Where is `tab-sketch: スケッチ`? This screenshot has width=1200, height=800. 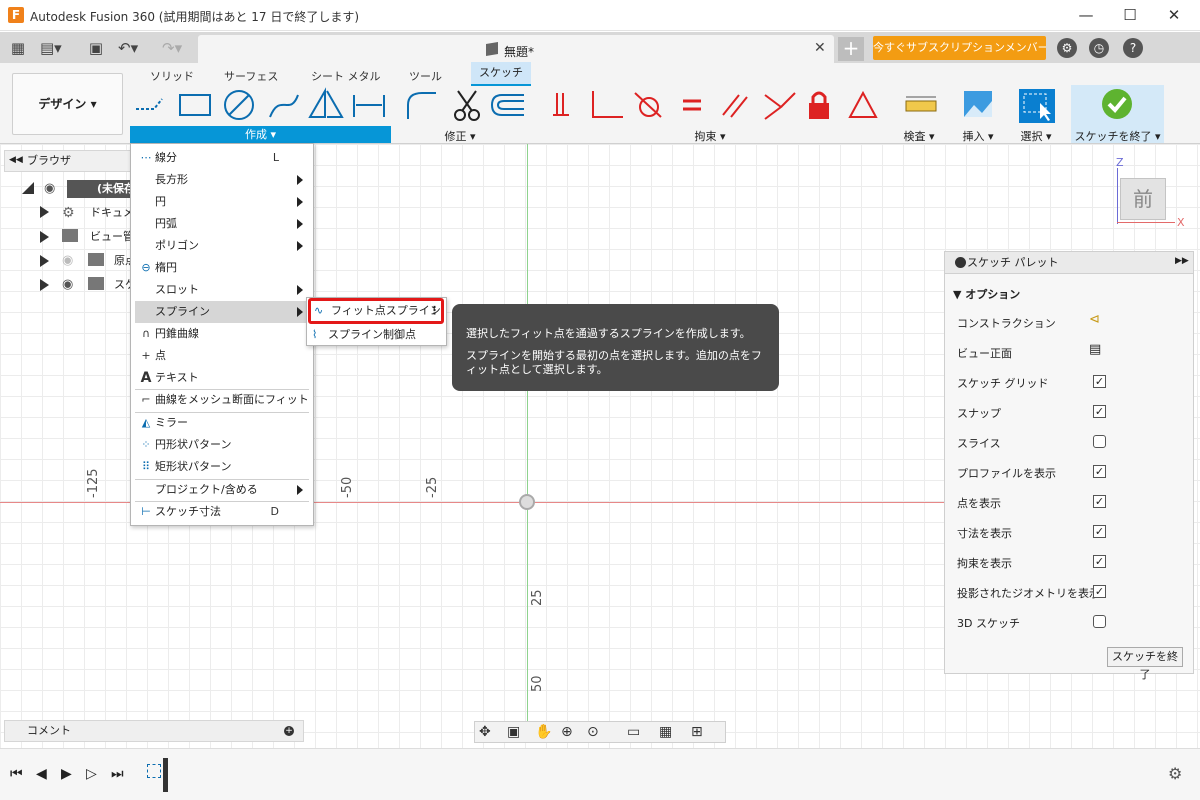 tab-sketch: スケッチ is located at coordinates (501, 74).